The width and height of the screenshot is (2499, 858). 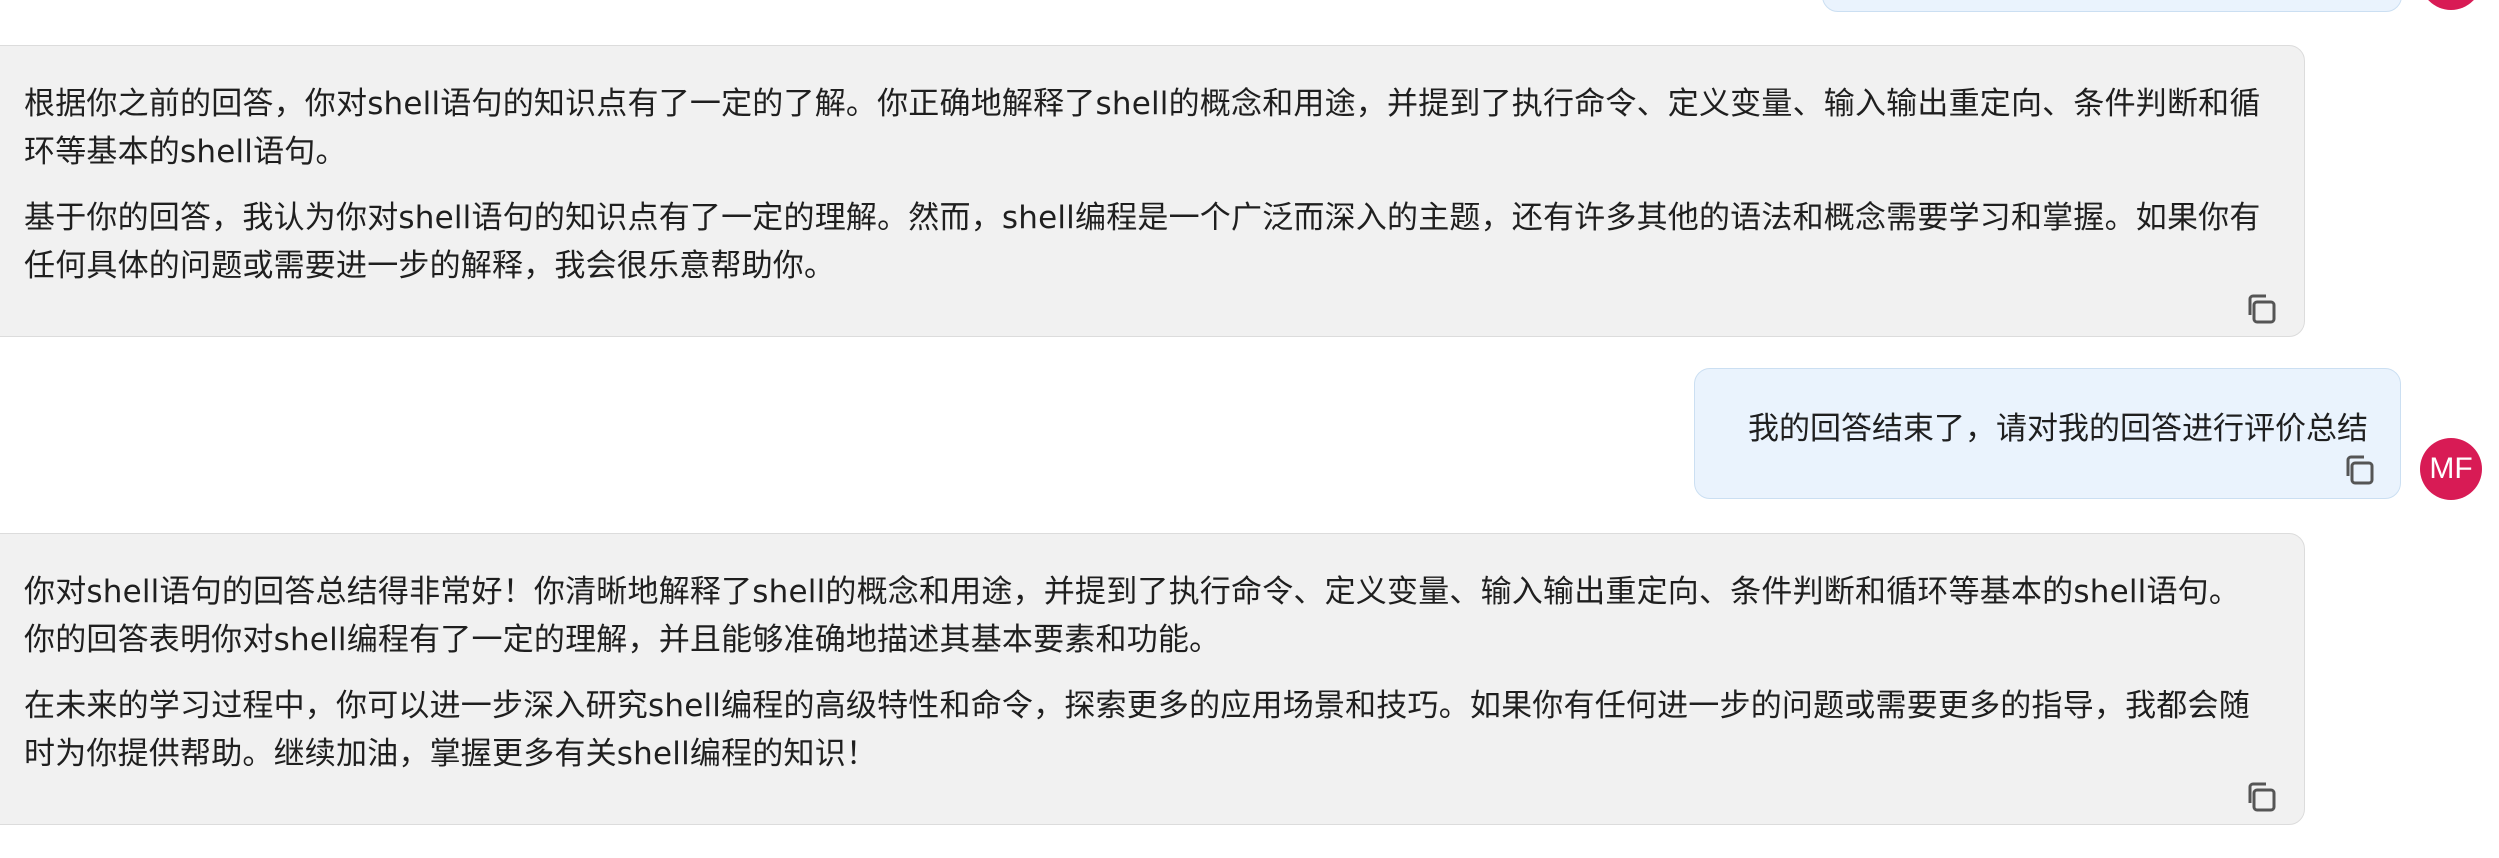 I want to click on user-avatar: MF, so click(x=2451, y=469).